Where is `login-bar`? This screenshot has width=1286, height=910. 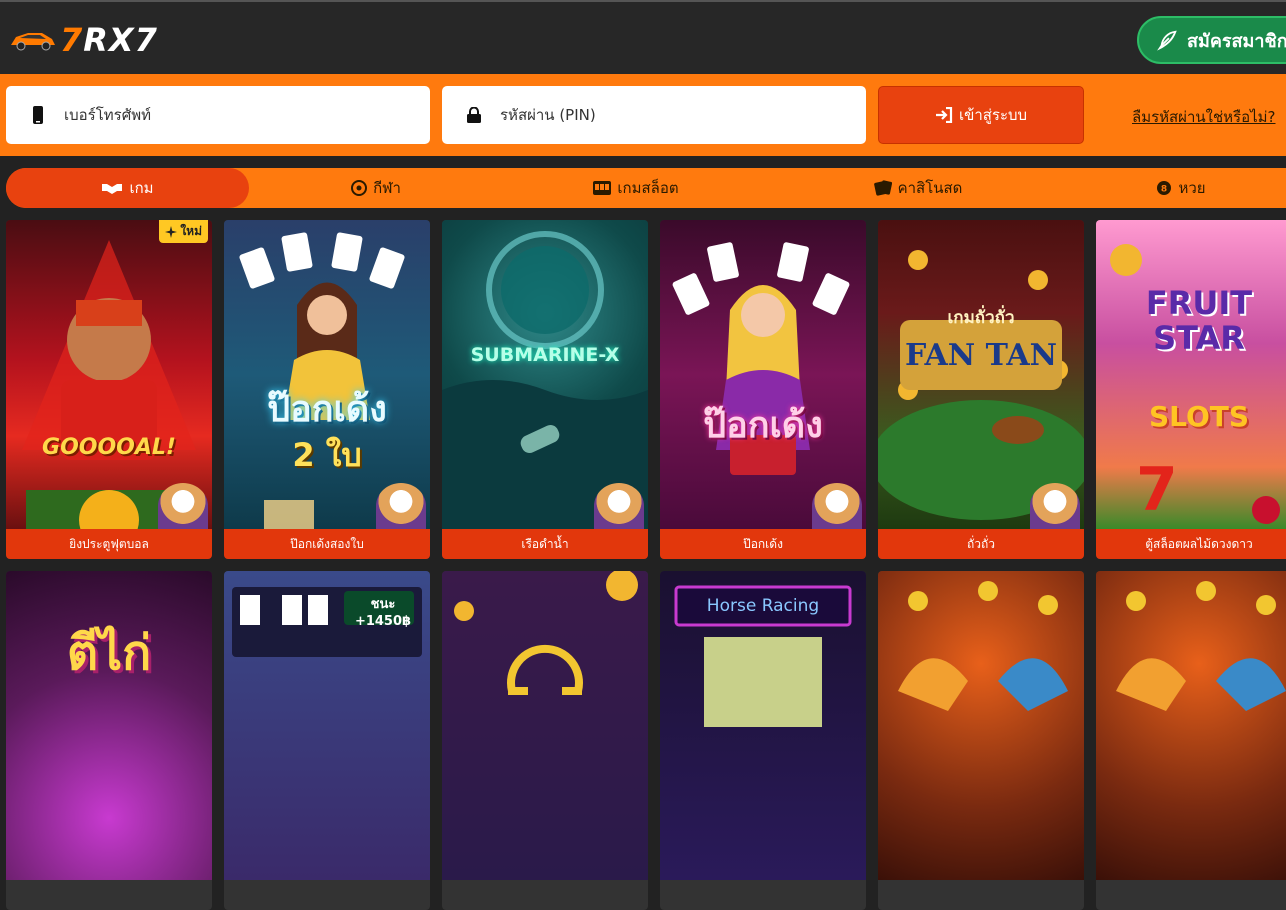 login-bar is located at coordinates (643, 115).